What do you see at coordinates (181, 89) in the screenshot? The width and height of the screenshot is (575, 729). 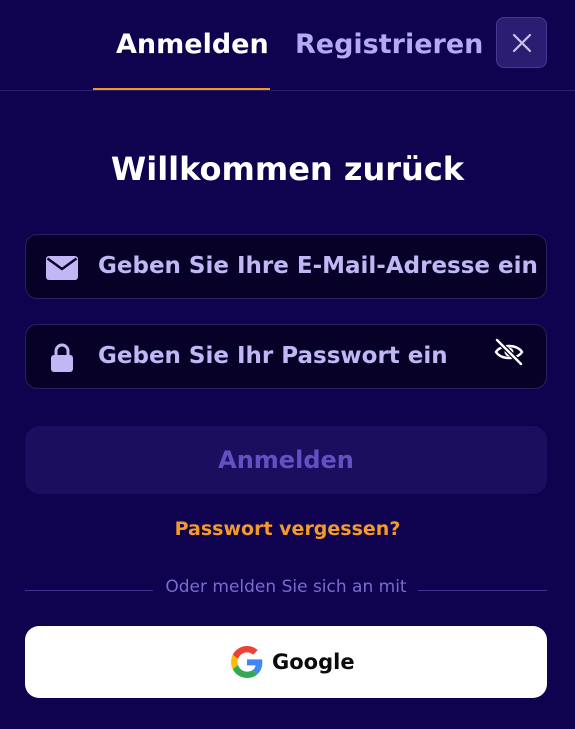 I see `active-tab-indicator` at bounding box center [181, 89].